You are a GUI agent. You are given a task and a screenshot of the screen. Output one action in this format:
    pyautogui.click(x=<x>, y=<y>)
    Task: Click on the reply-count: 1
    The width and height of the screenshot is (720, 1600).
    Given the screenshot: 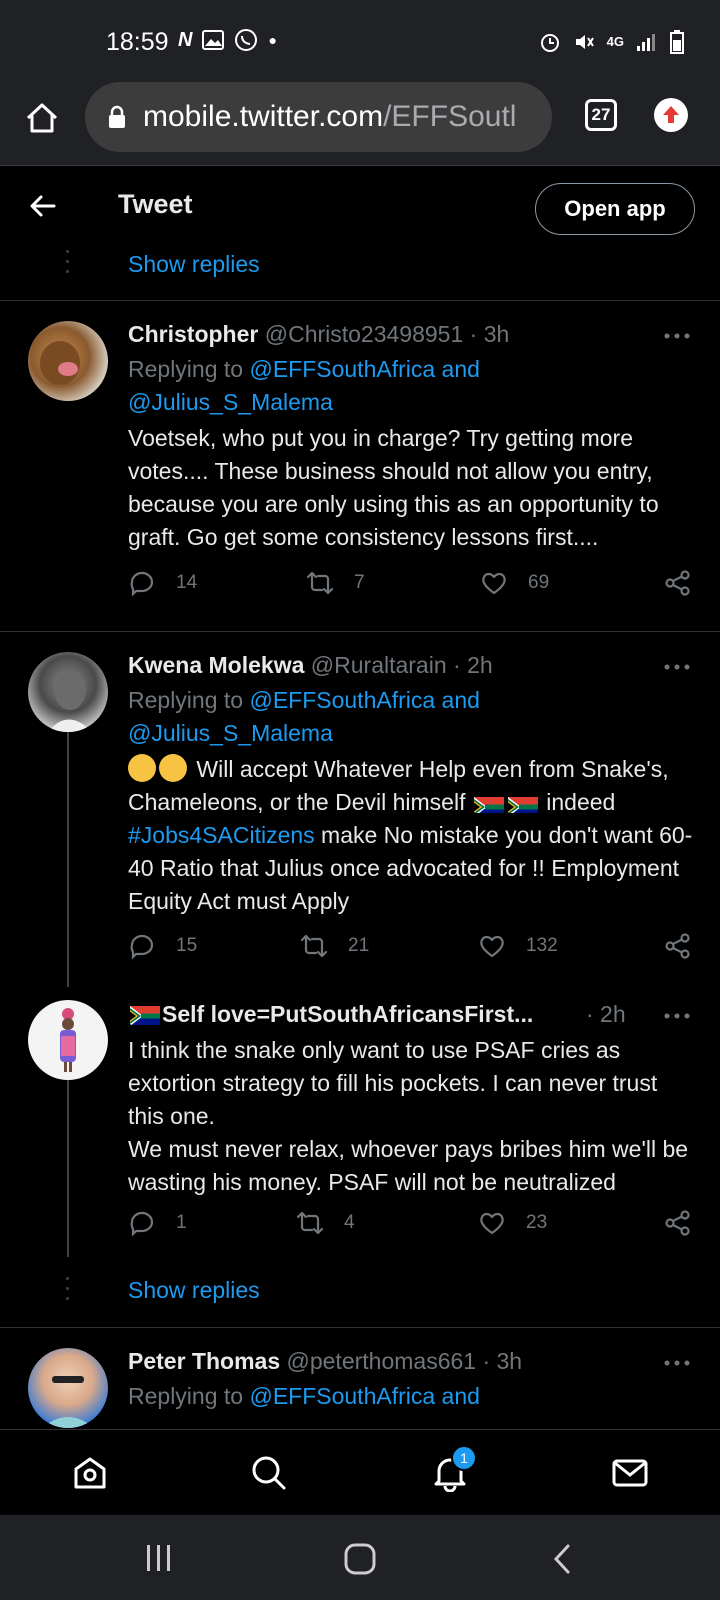 What is the action you would take?
    pyautogui.click(x=181, y=1222)
    